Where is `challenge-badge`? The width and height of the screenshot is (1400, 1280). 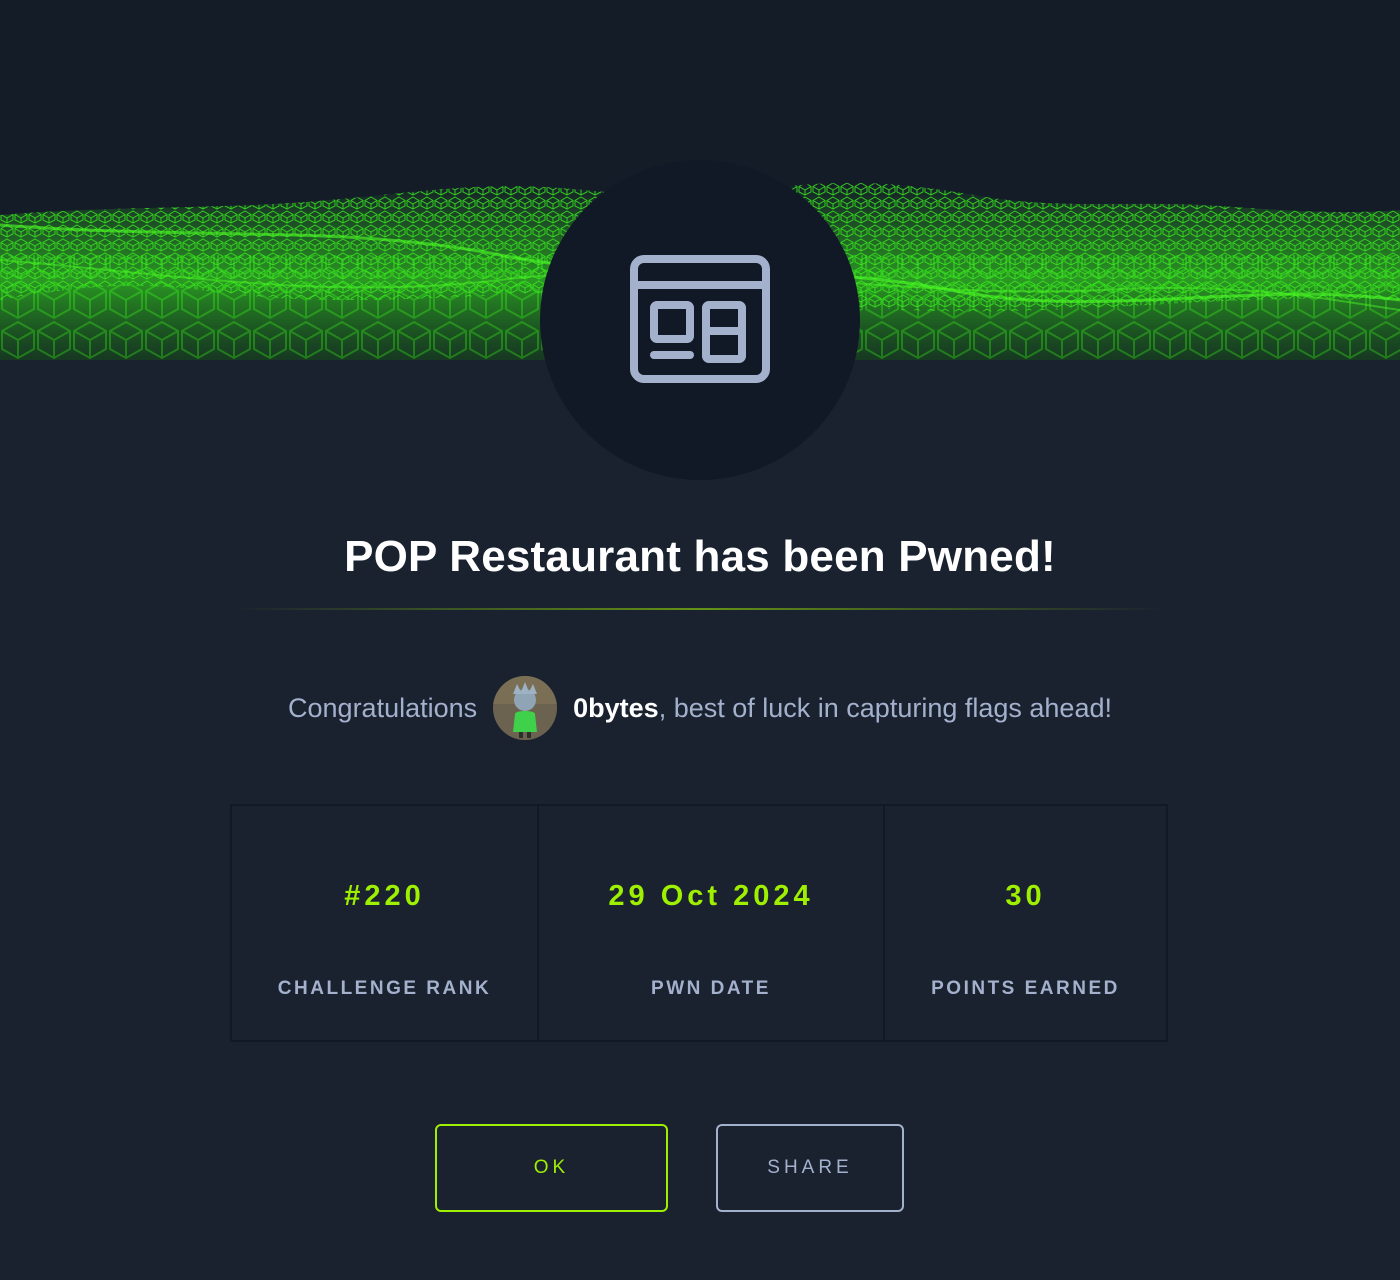 challenge-badge is located at coordinates (700, 320).